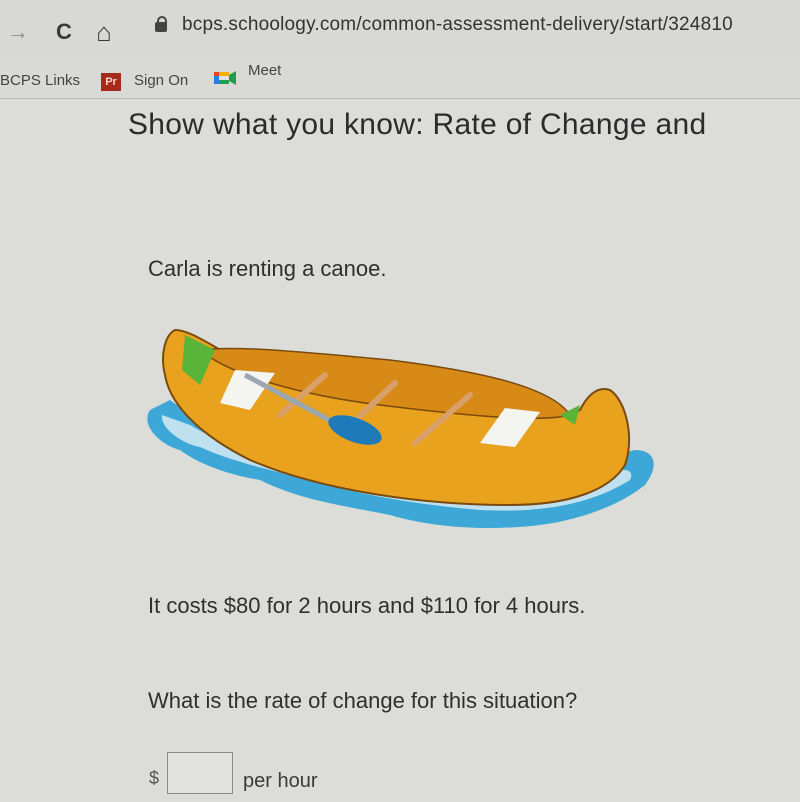 The height and width of the screenshot is (802, 800). Describe the element at coordinates (267, 268) in the screenshot. I see `intro-text: Carla is renting a canoe.` at that location.